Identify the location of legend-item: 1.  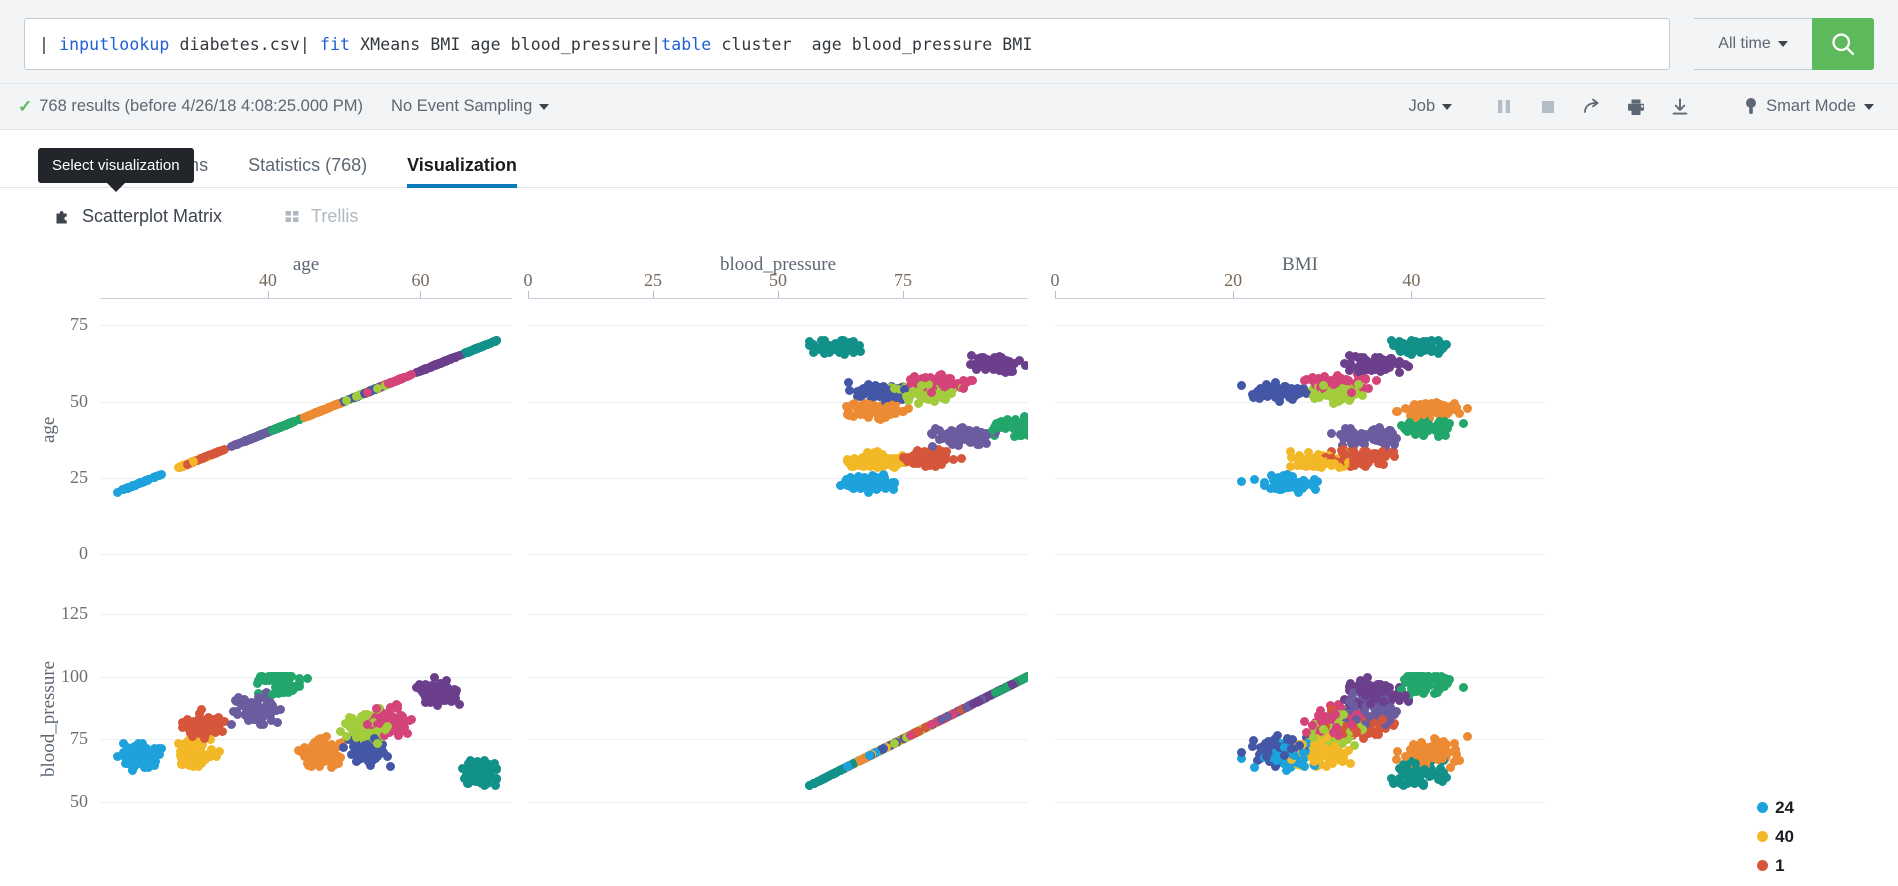
(1775, 865).